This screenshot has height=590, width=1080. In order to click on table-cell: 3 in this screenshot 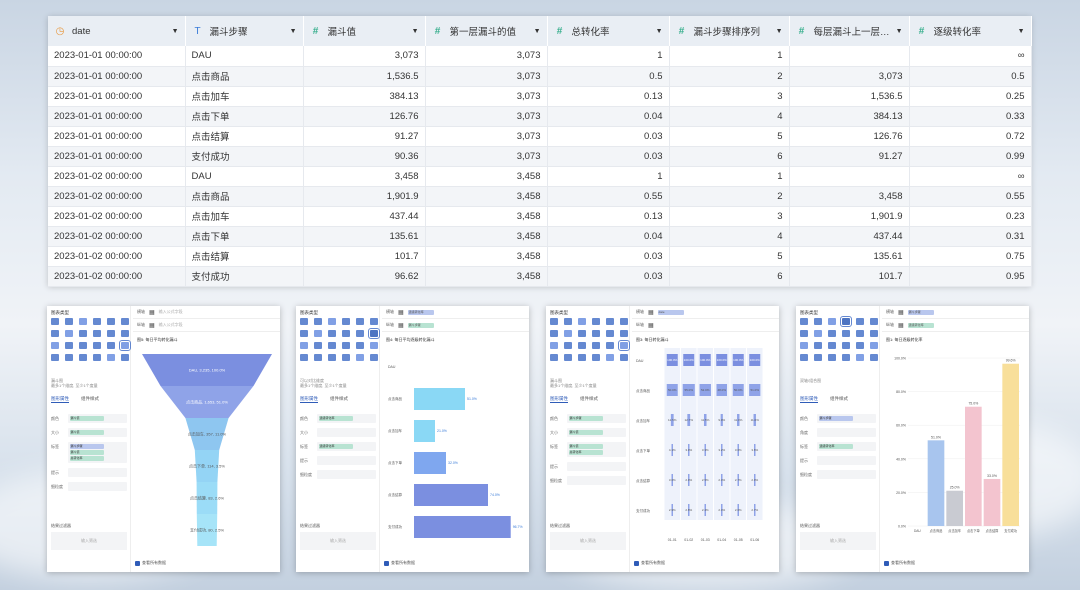, I will do `click(729, 216)`.